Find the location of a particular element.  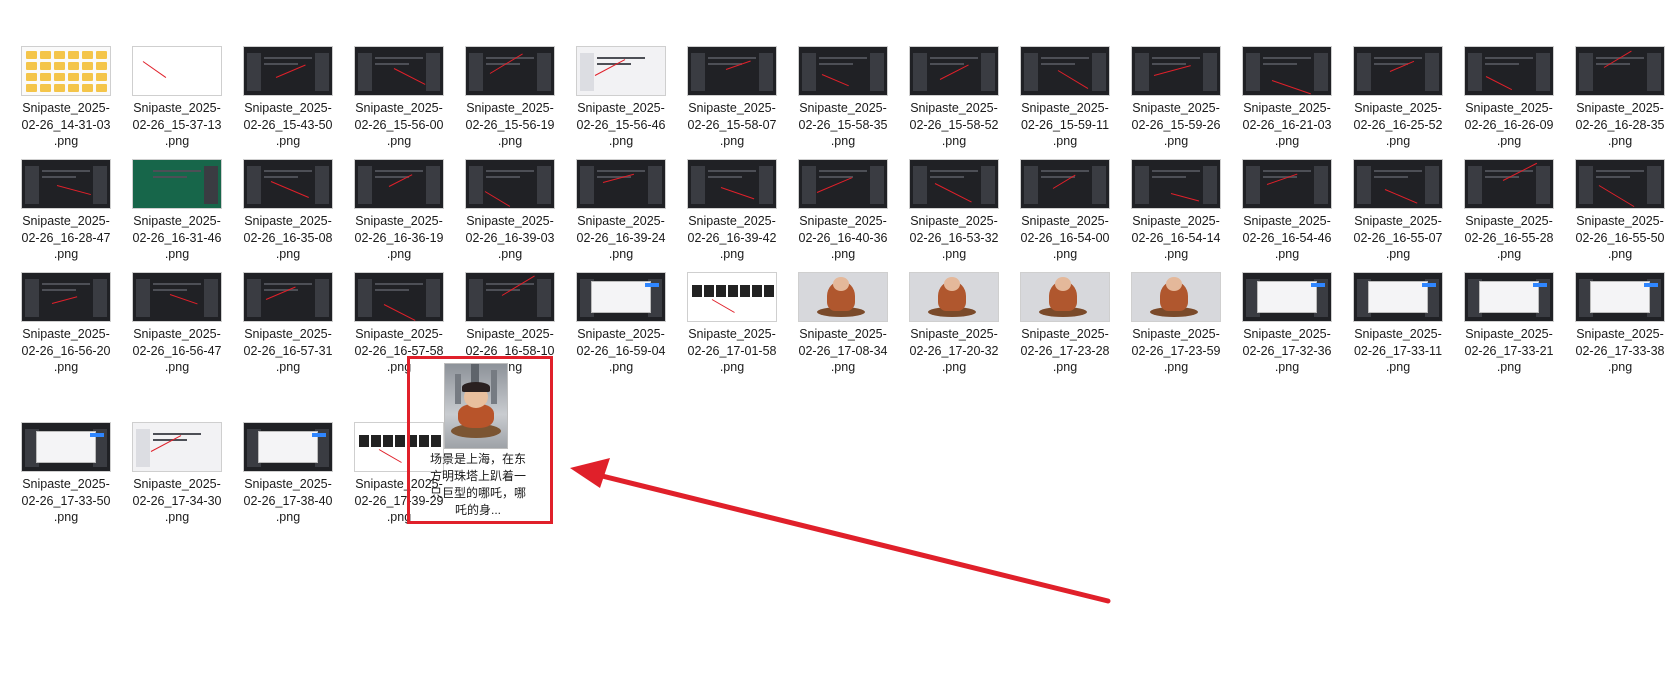

file-item: Snipaste_2025- 02-26_16-36-19 .png is located at coordinates (399, 207).